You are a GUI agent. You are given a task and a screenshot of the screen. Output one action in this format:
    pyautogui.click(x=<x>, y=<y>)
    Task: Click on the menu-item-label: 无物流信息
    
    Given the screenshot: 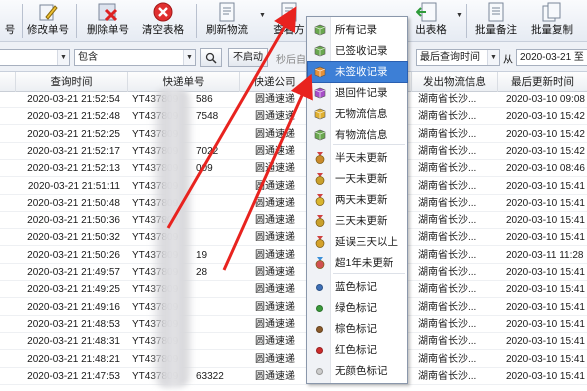 What is the action you would take?
    pyautogui.click(x=361, y=114)
    